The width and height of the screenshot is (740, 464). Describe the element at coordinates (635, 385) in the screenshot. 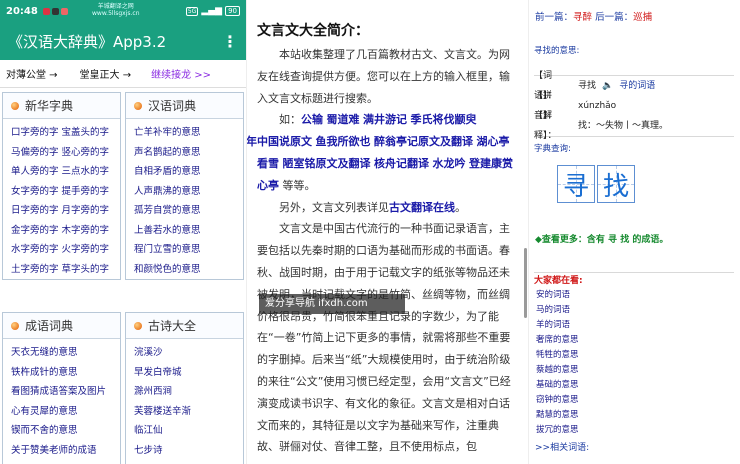

I see `list-item: 基础的意思` at that location.